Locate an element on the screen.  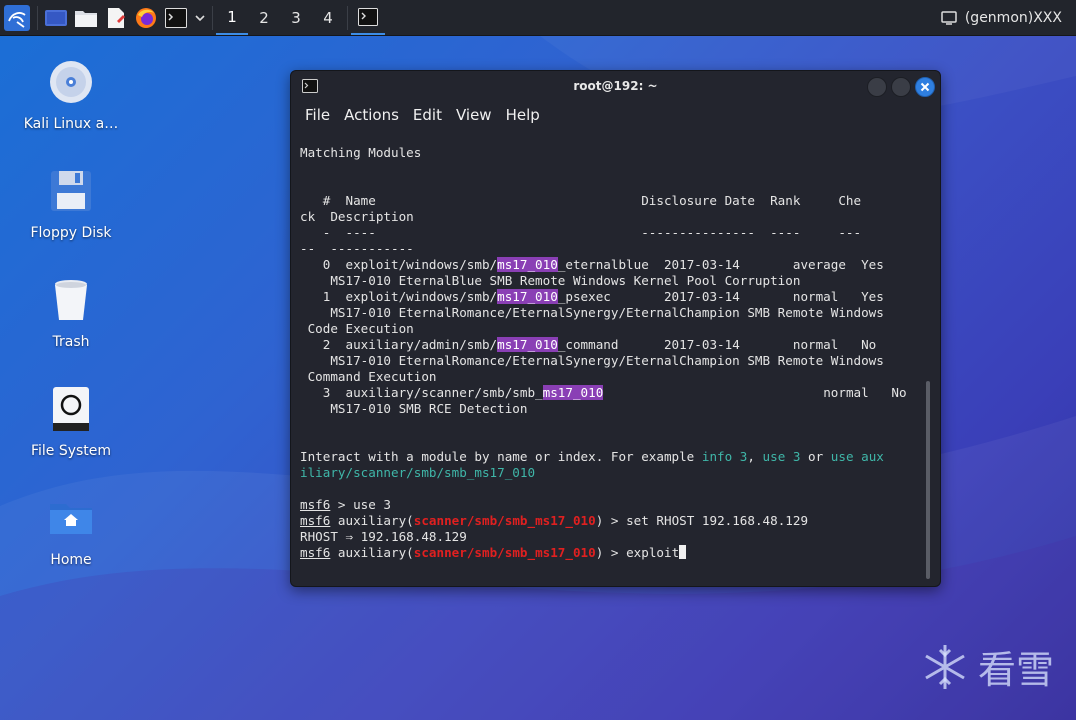
close-icon is located at coordinates (925, 87).